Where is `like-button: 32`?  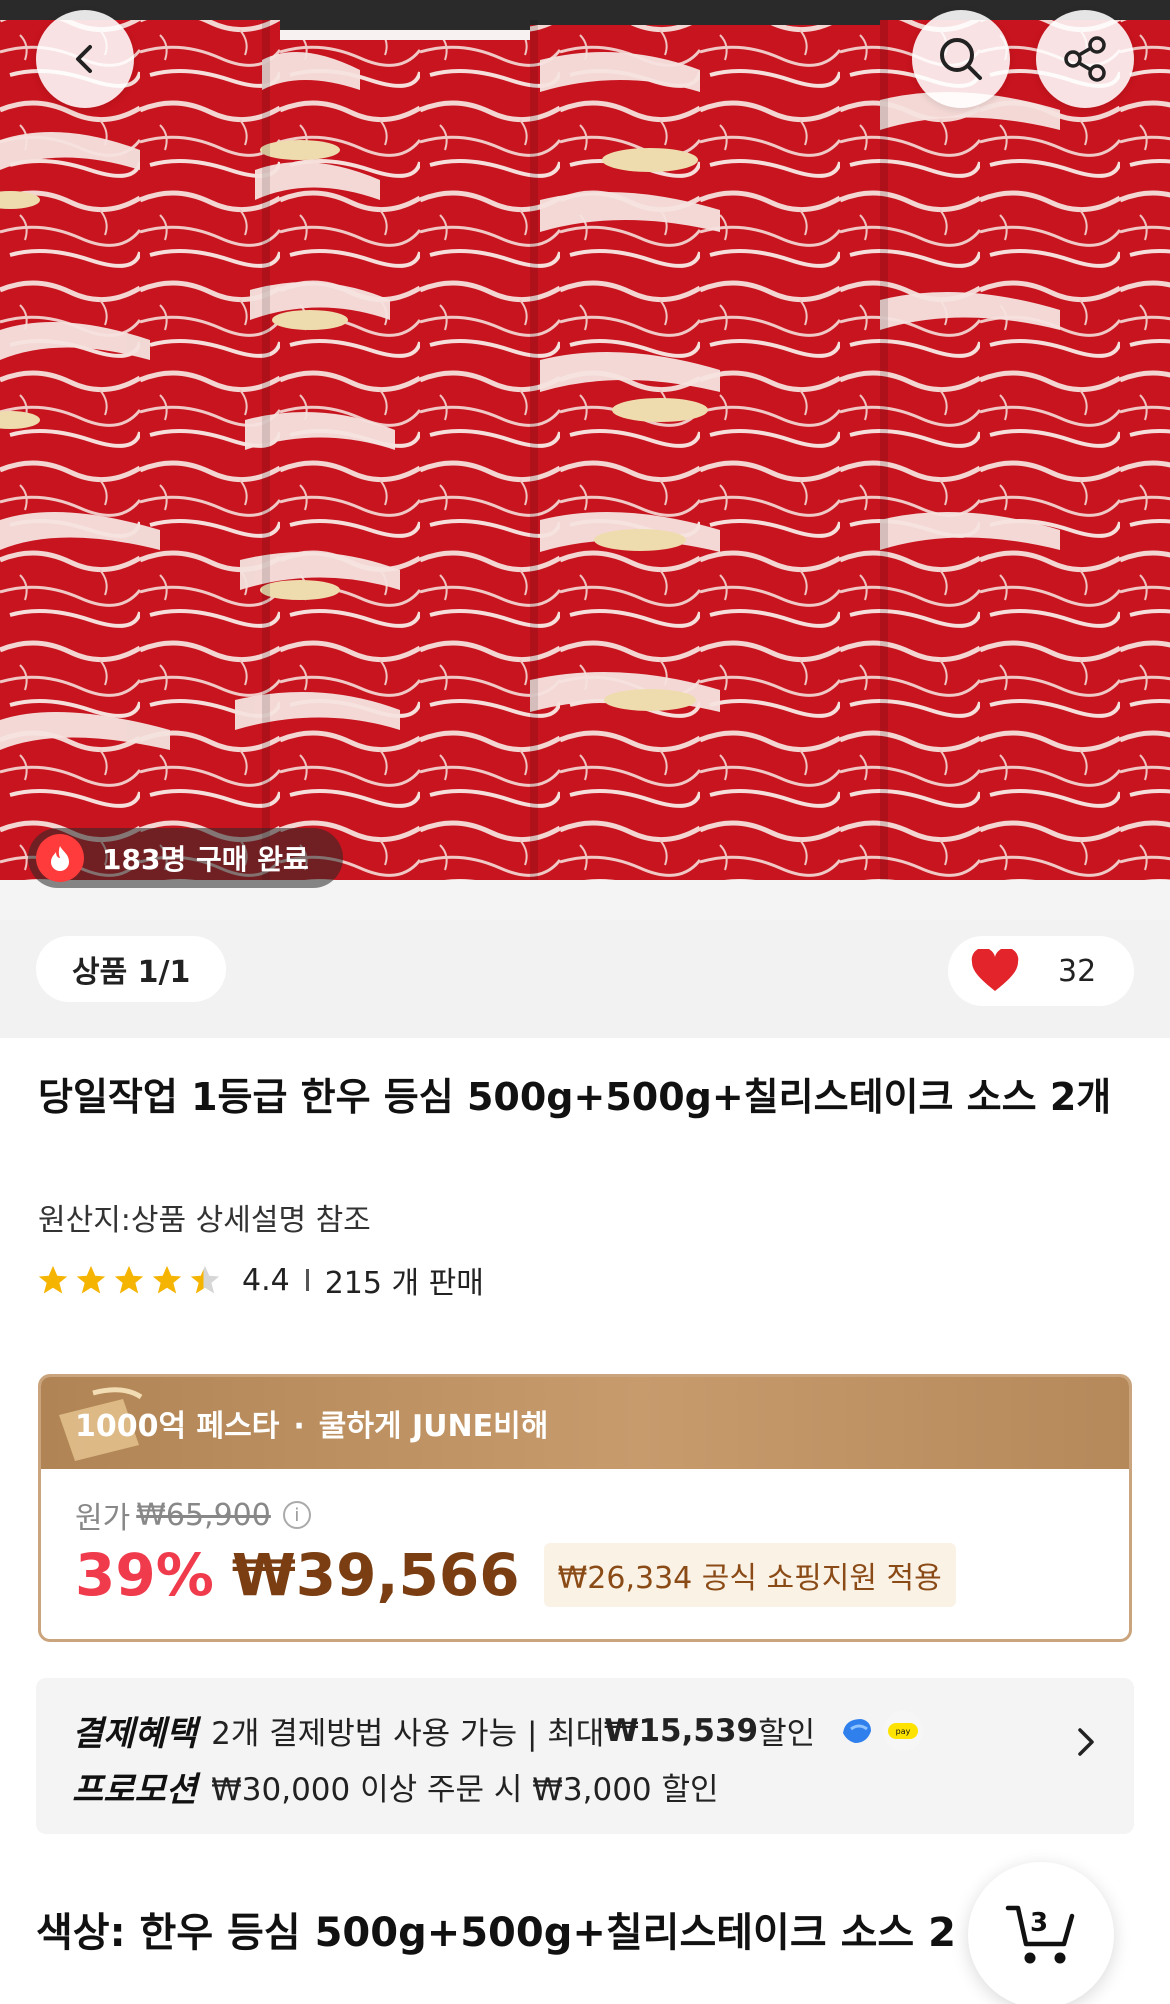
like-button: 32 is located at coordinates (1041, 971).